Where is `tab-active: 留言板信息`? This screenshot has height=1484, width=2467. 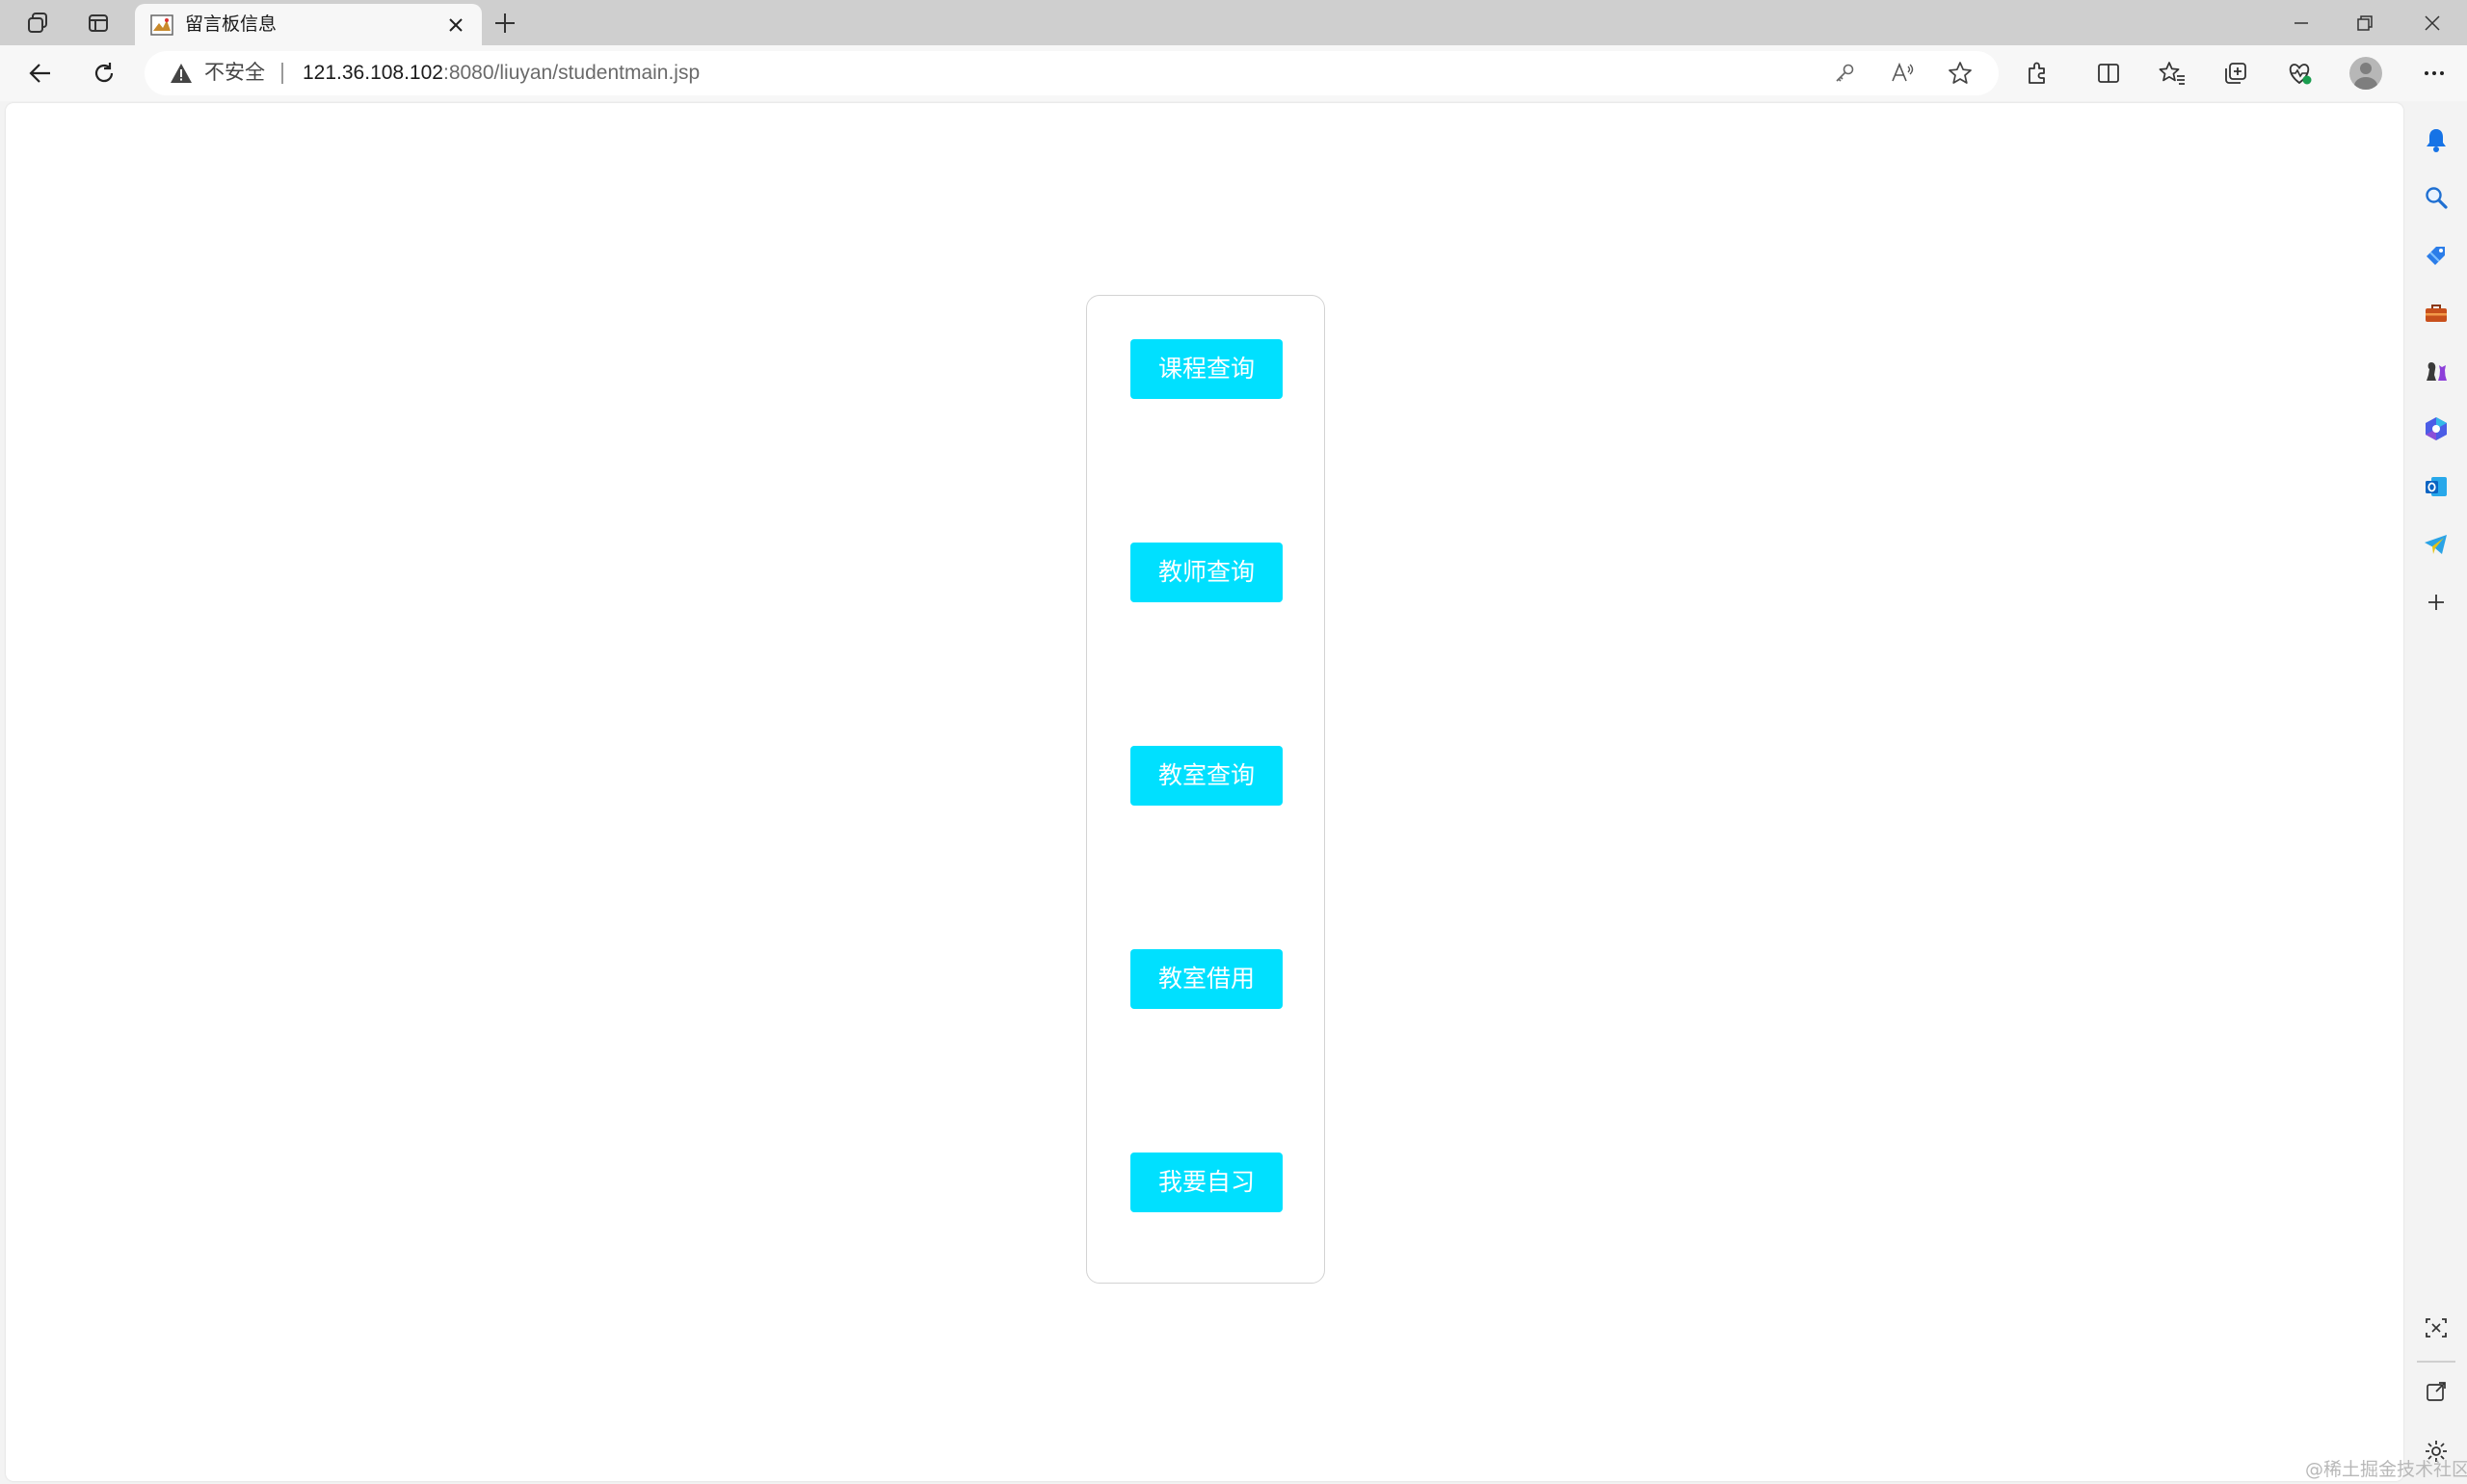
tab-active: 留言板信息 is located at coordinates (308, 24).